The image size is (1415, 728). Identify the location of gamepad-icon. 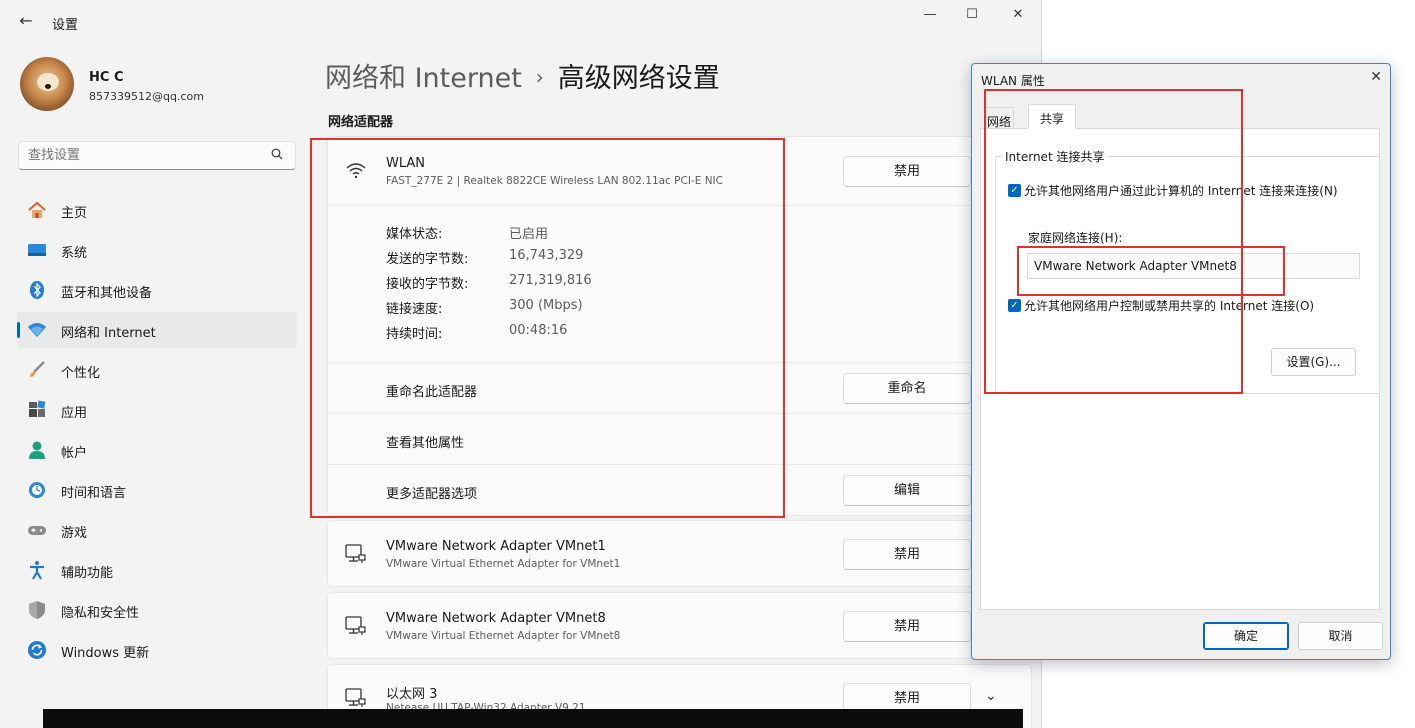
(37, 530).